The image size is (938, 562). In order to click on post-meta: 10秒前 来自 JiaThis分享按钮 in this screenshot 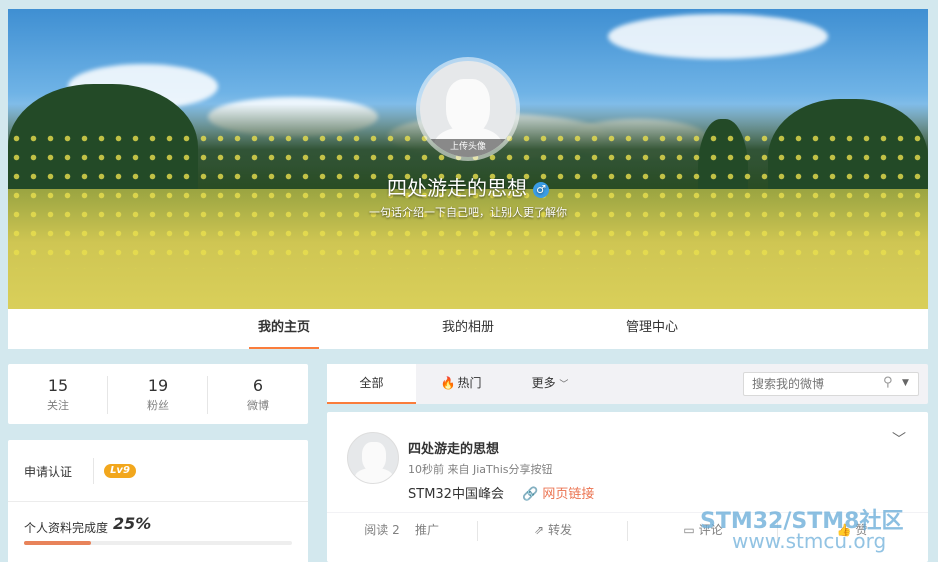, I will do `click(480, 469)`.